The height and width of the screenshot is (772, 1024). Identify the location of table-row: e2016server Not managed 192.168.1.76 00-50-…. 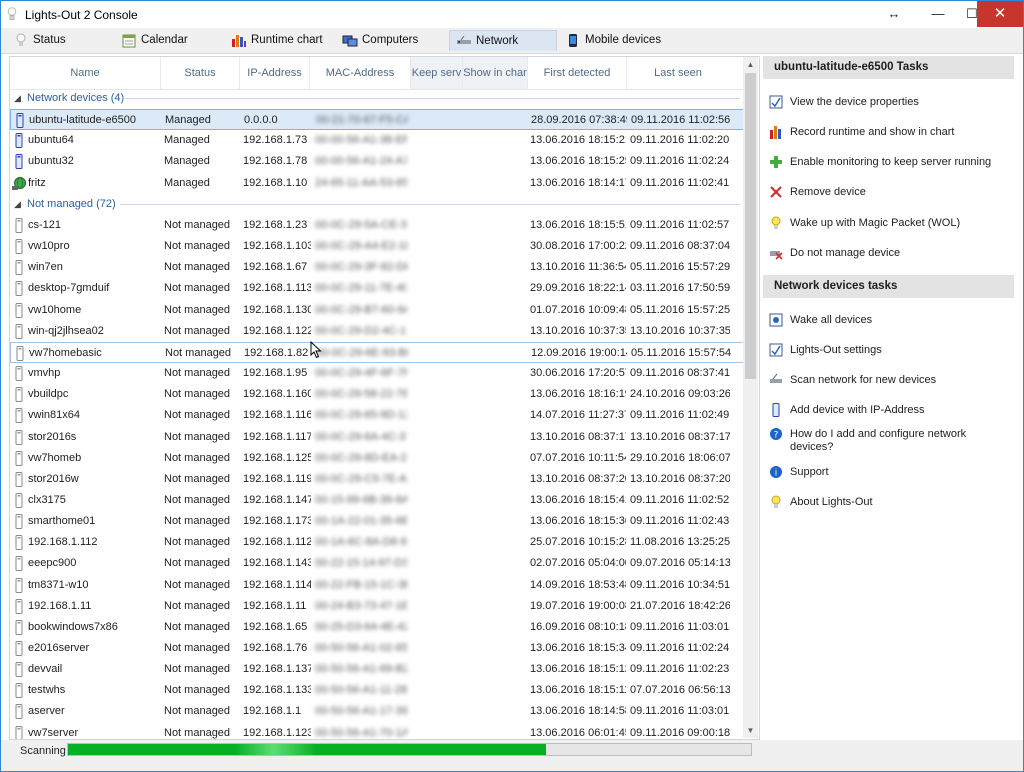
(378, 648).